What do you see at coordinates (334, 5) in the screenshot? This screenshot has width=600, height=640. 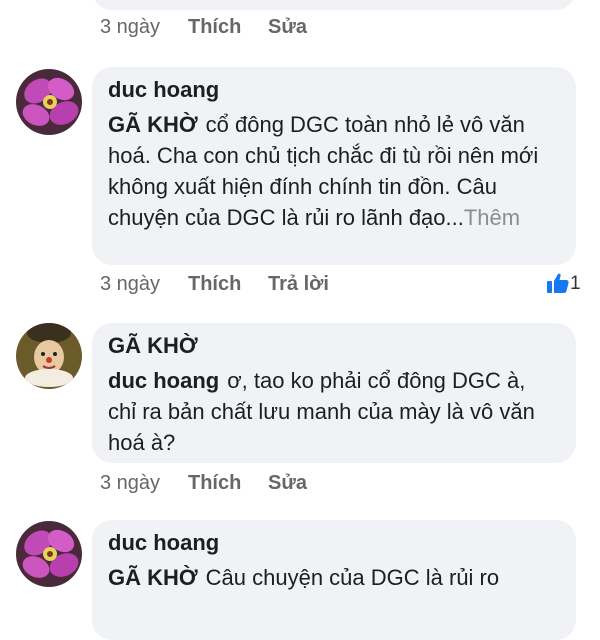 I see `comment-bubble-previous` at bounding box center [334, 5].